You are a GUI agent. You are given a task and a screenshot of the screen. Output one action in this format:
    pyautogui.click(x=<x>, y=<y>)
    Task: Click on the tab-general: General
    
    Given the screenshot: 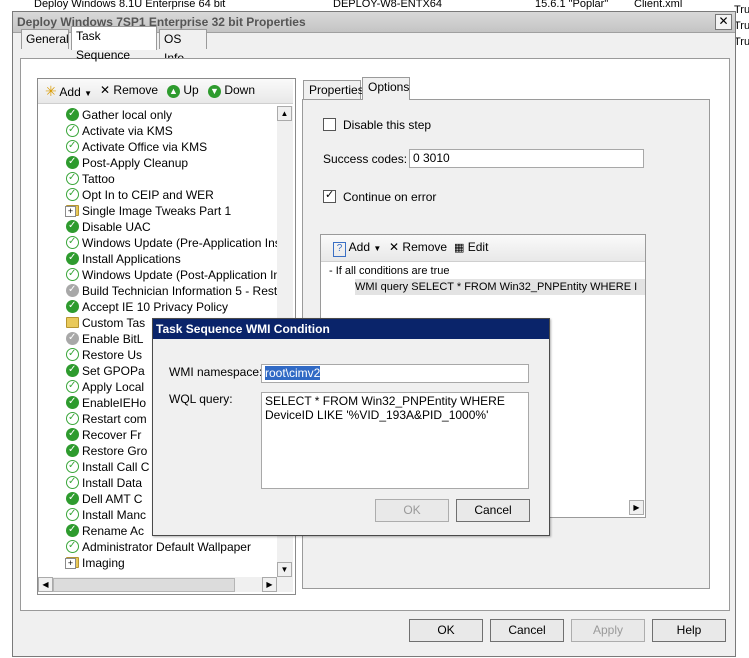 What is the action you would take?
    pyautogui.click(x=45, y=39)
    